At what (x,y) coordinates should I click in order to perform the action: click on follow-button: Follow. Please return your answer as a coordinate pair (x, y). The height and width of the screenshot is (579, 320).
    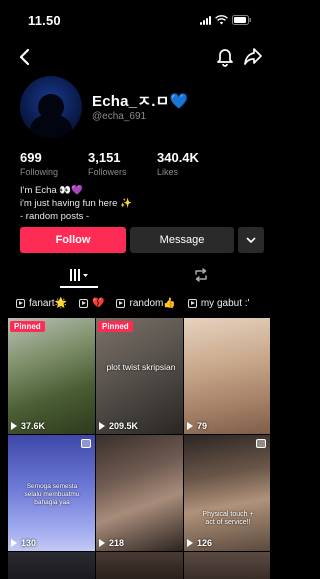
    Looking at the image, I should click on (73, 240).